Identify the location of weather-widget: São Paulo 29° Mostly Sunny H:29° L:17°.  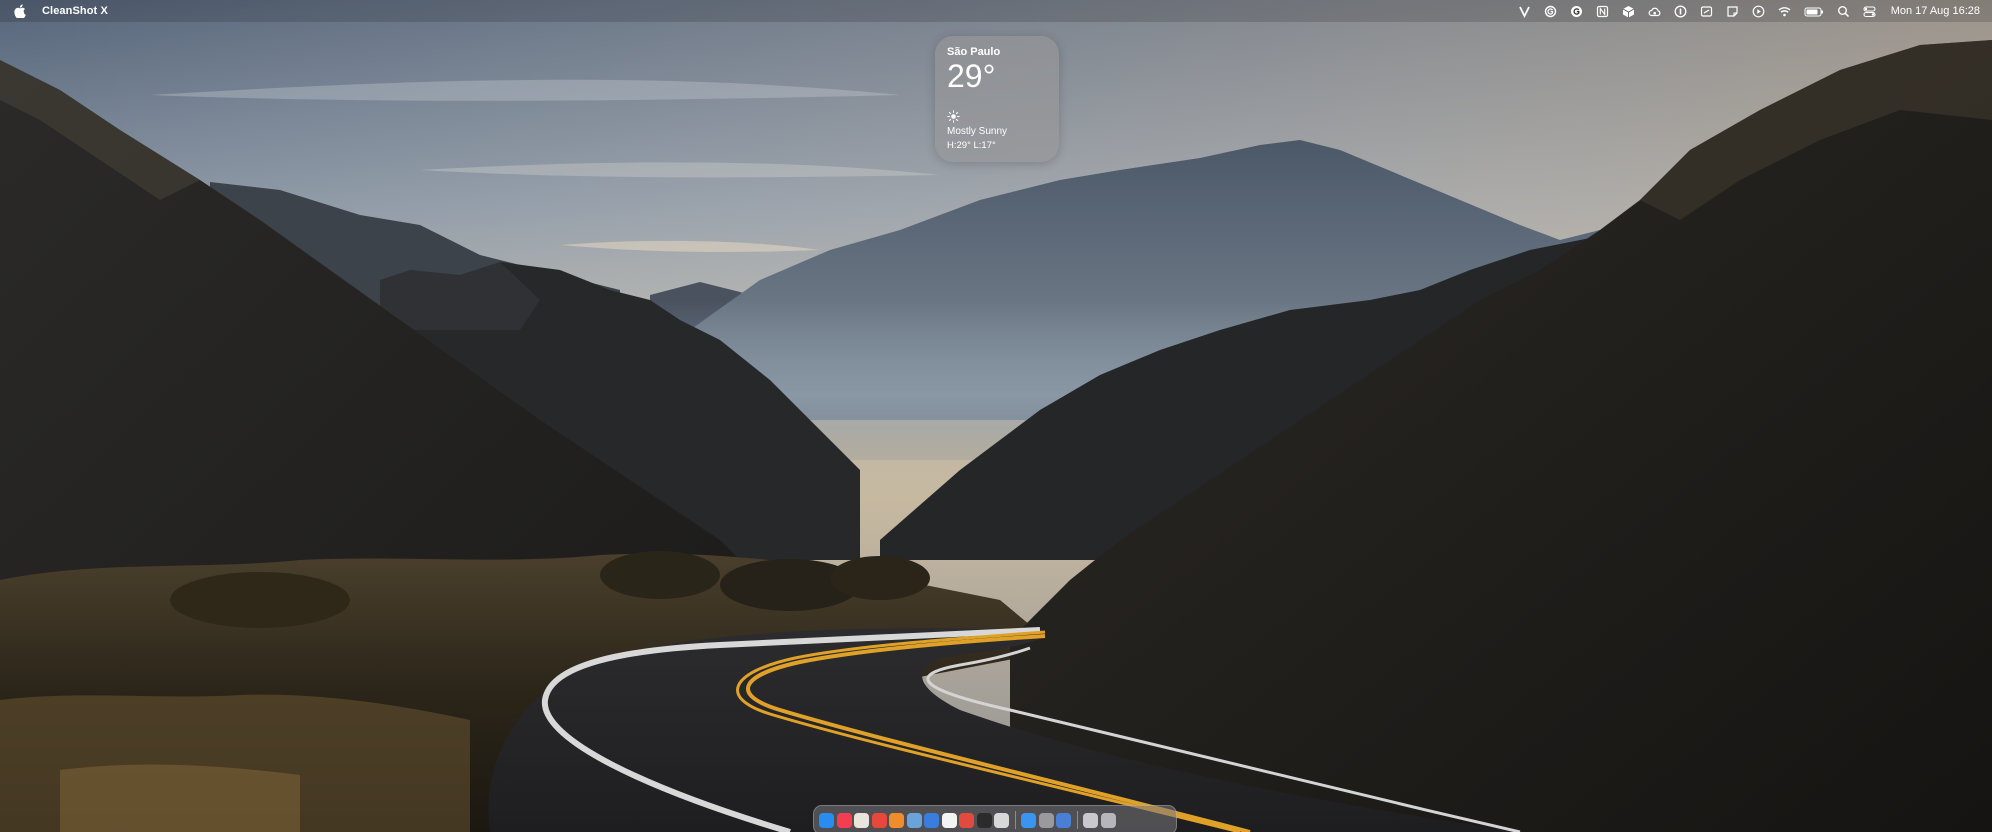
(997, 99).